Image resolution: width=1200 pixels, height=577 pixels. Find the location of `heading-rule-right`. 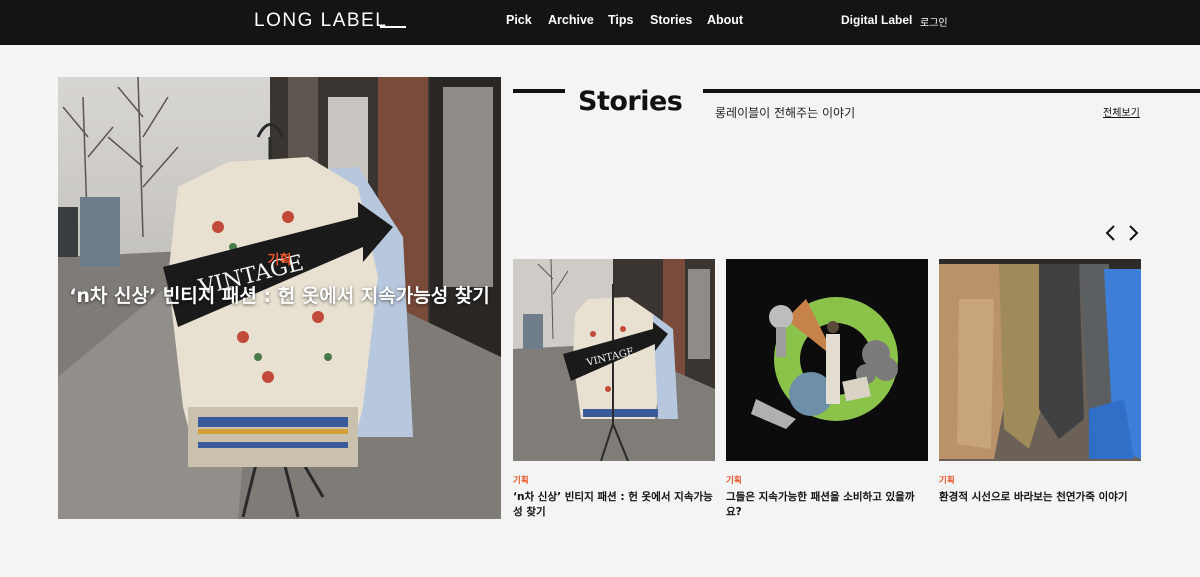

heading-rule-right is located at coordinates (951, 91).